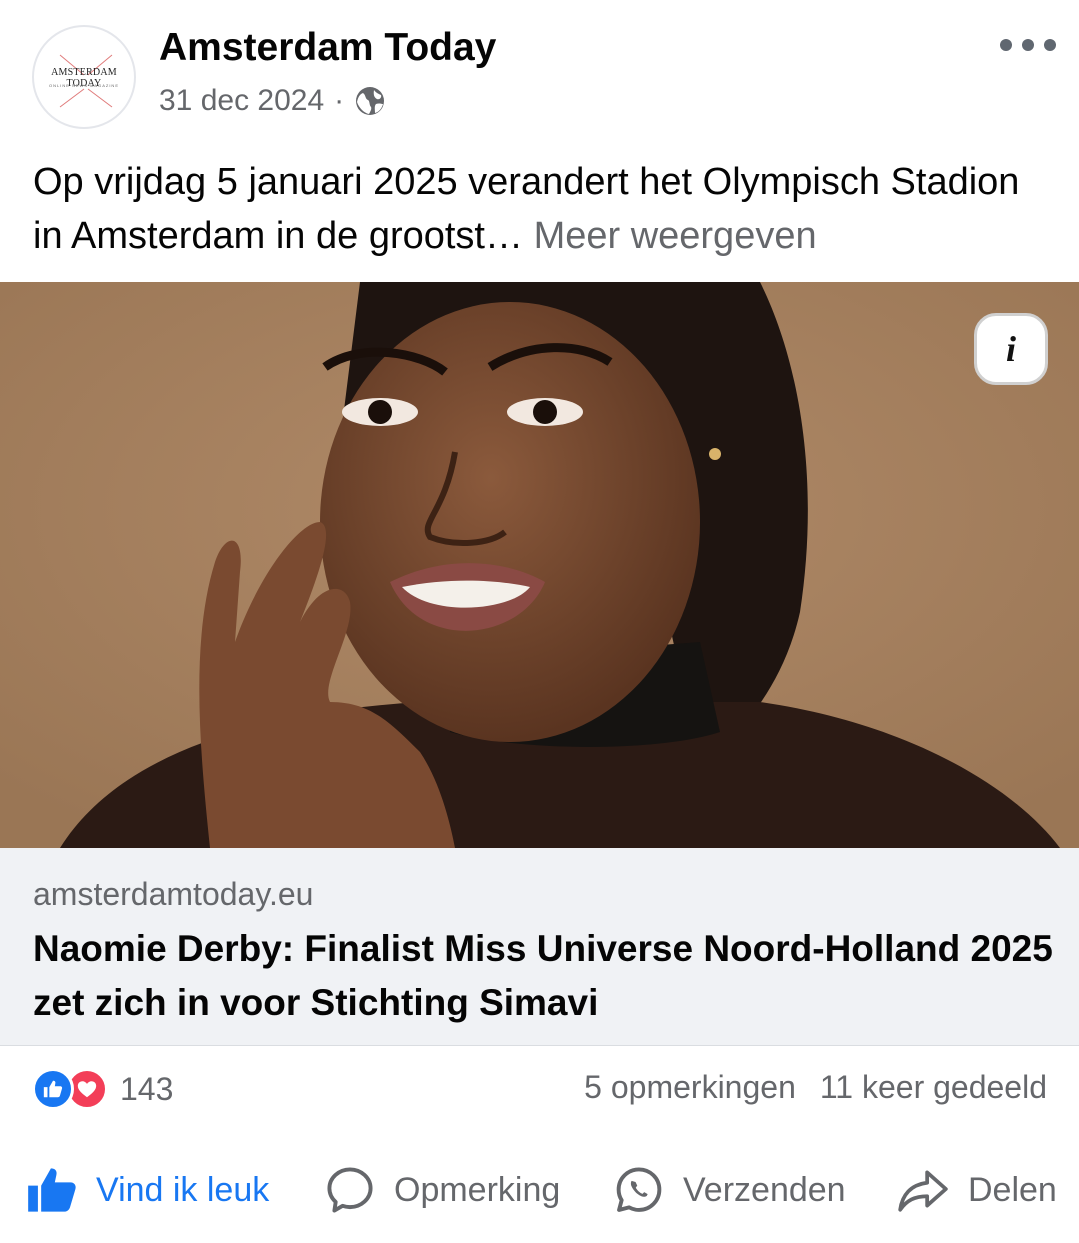 This screenshot has width=1079, height=1243. Describe the element at coordinates (933, 1087) in the screenshot. I see `share-count: 11 keer gedeeld` at that location.